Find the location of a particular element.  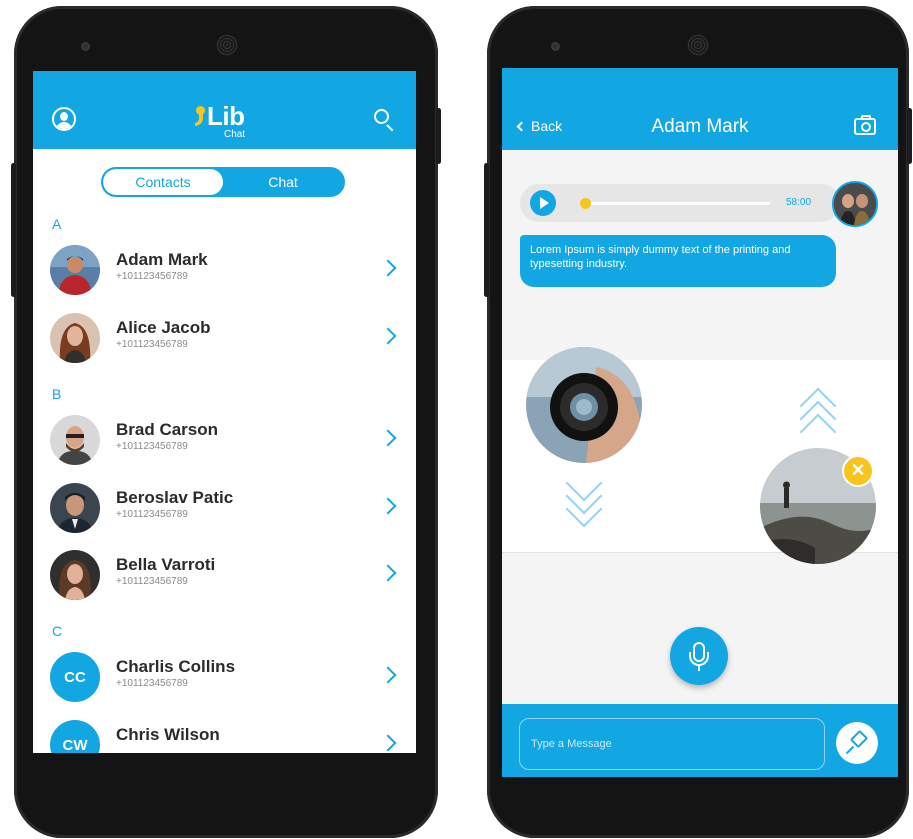

close-button: × is located at coordinates (858, 471).